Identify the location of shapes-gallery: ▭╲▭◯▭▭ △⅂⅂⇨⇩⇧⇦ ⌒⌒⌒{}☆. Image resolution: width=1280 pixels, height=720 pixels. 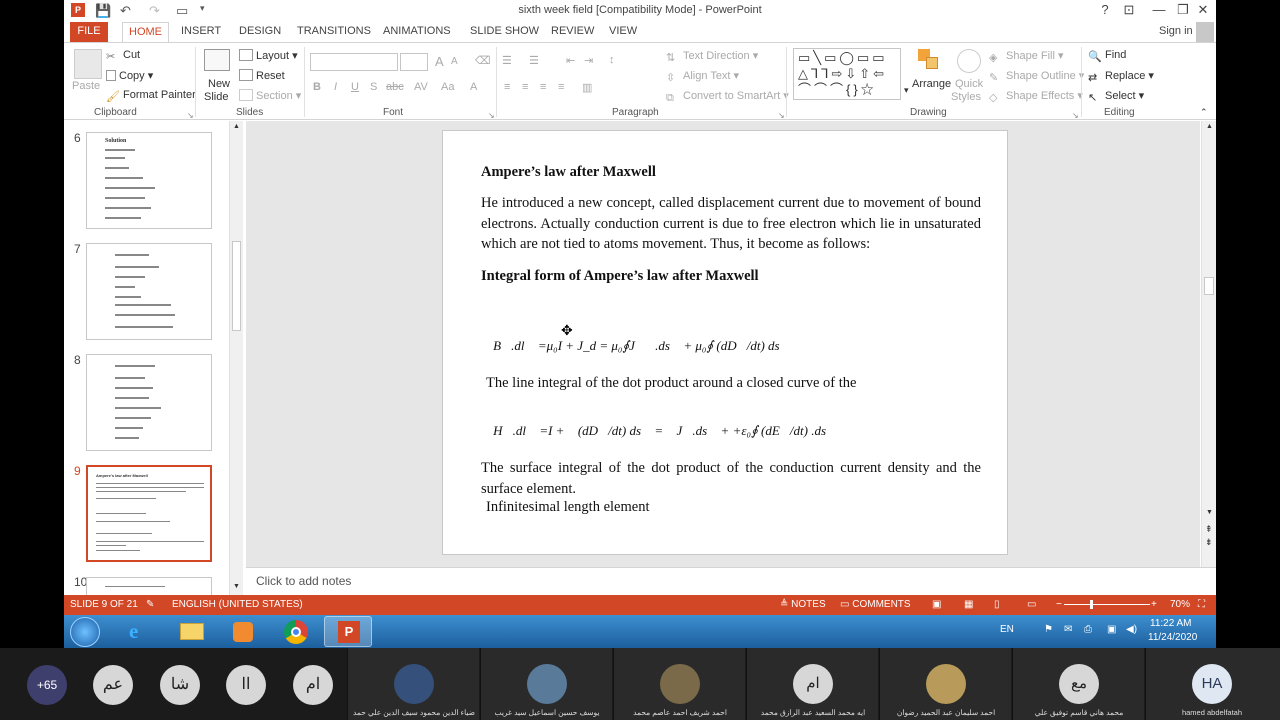
(847, 74).